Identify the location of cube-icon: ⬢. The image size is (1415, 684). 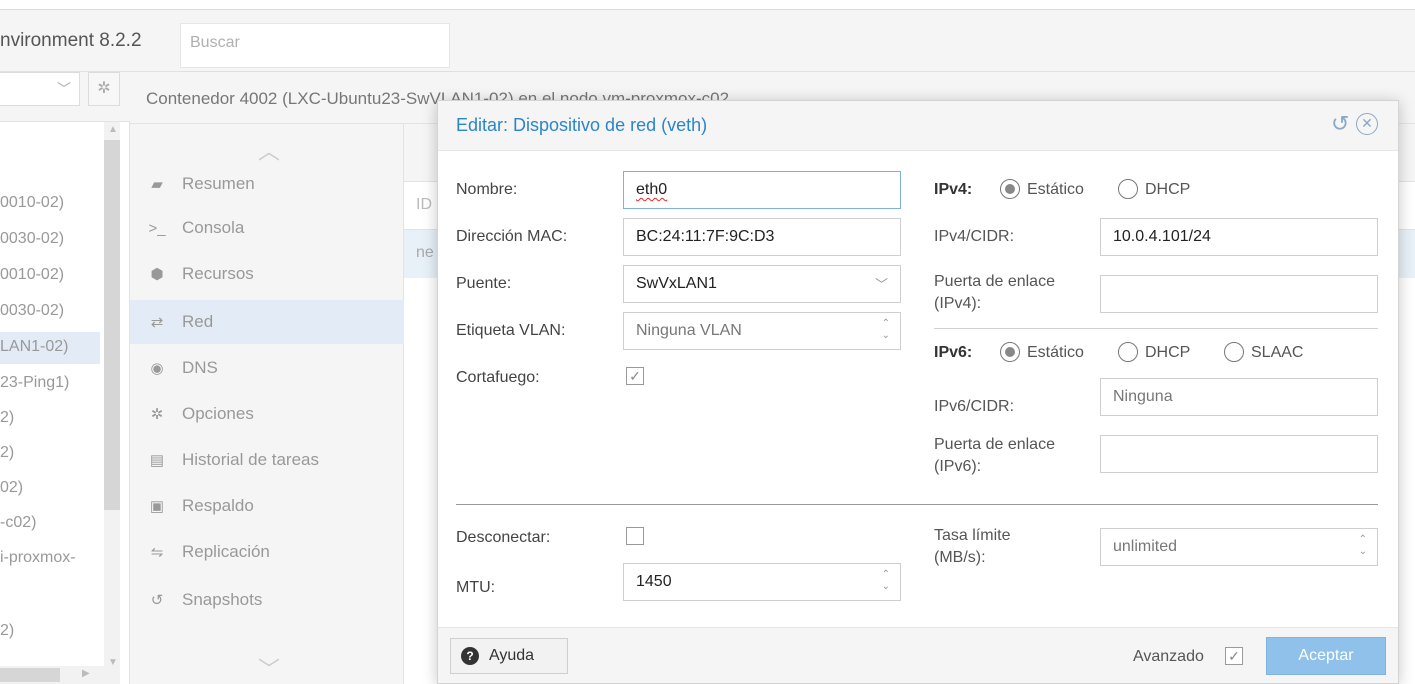
(157, 274).